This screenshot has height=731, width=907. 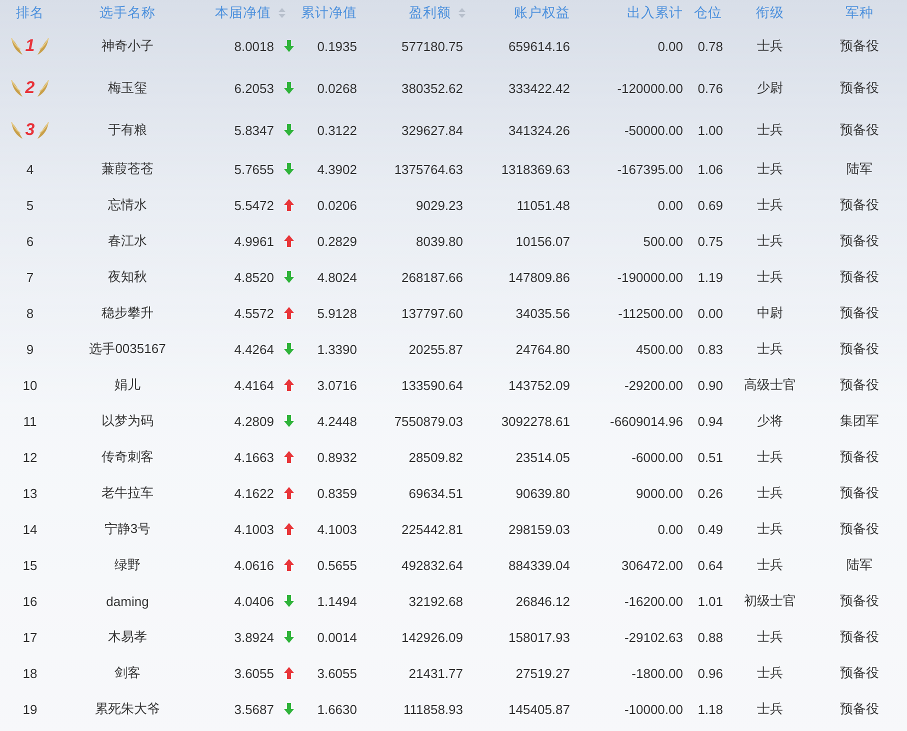 What do you see at coordinates (432, 529) in the screenshot?
I see `profit-amount: 225442.81` at bounding box center [432, 529].